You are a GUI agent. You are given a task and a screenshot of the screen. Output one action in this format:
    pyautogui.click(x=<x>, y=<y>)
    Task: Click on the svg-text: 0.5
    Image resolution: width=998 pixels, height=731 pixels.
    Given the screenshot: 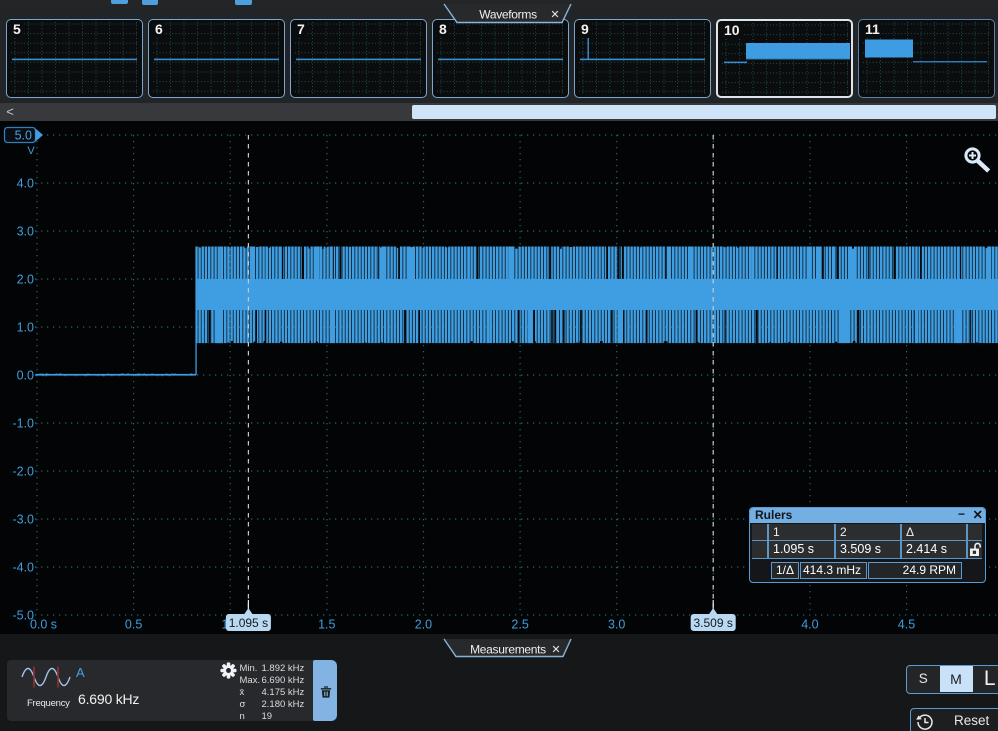 What is the action you would take?
    pyautogui.click(x=133, y=625)
    